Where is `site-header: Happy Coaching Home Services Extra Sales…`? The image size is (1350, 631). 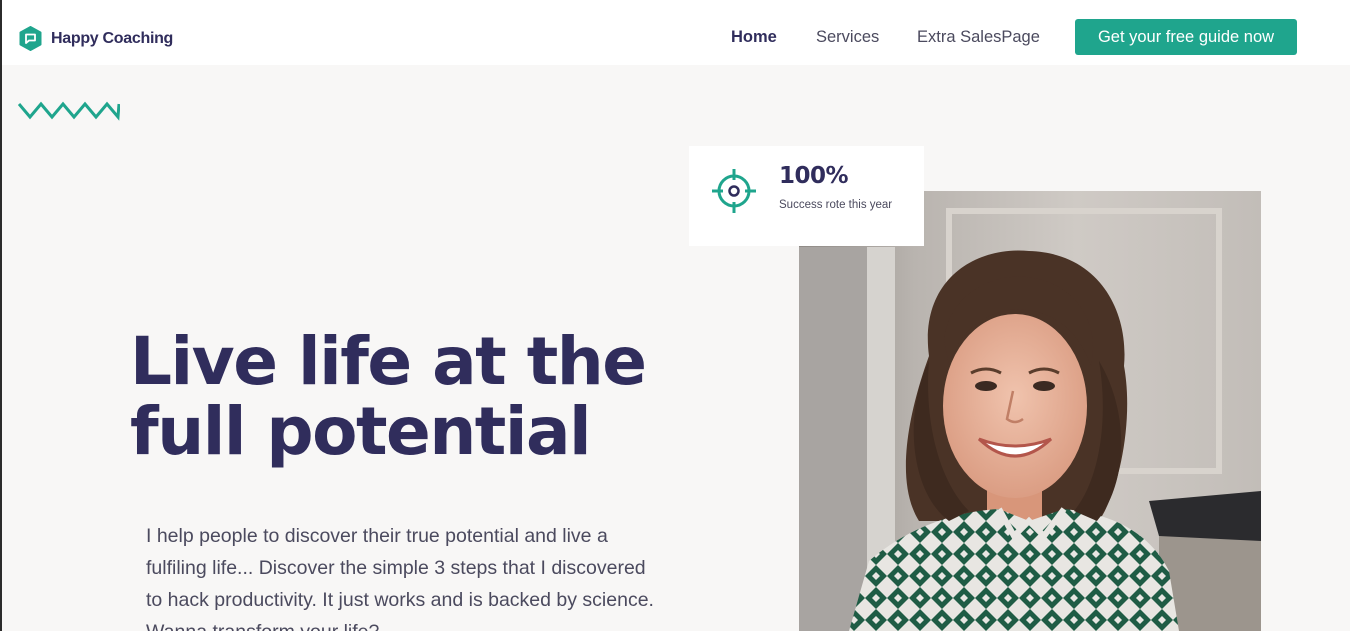 site-header: Happy Coaching Home Services Extra Sales… is located at coordinates (676, 32).